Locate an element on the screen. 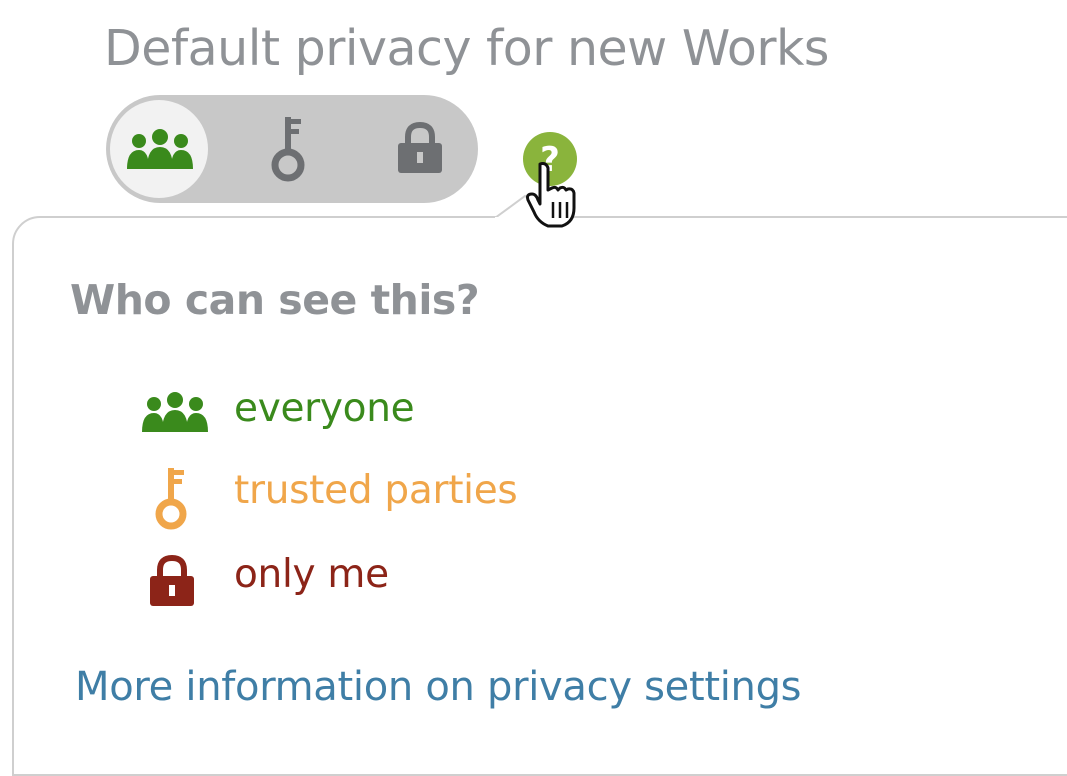 The image size is (1067, 776). page-title: Default privacy for new Works is located at coordinates (466, 48).